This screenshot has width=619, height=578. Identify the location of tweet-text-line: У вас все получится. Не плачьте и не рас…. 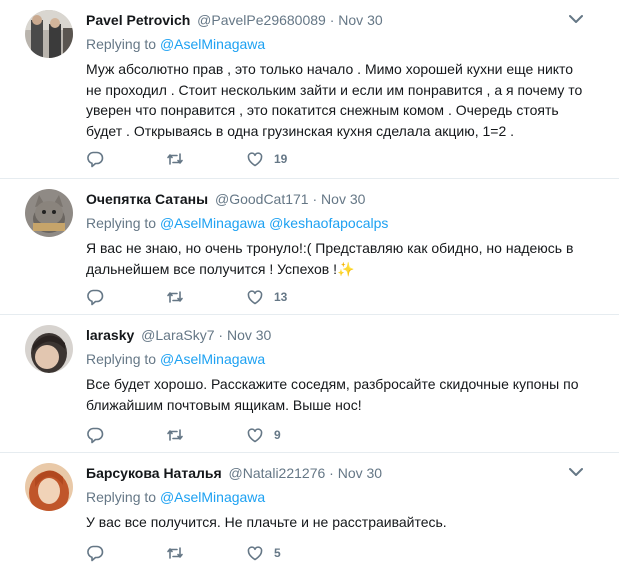
(266, 522).